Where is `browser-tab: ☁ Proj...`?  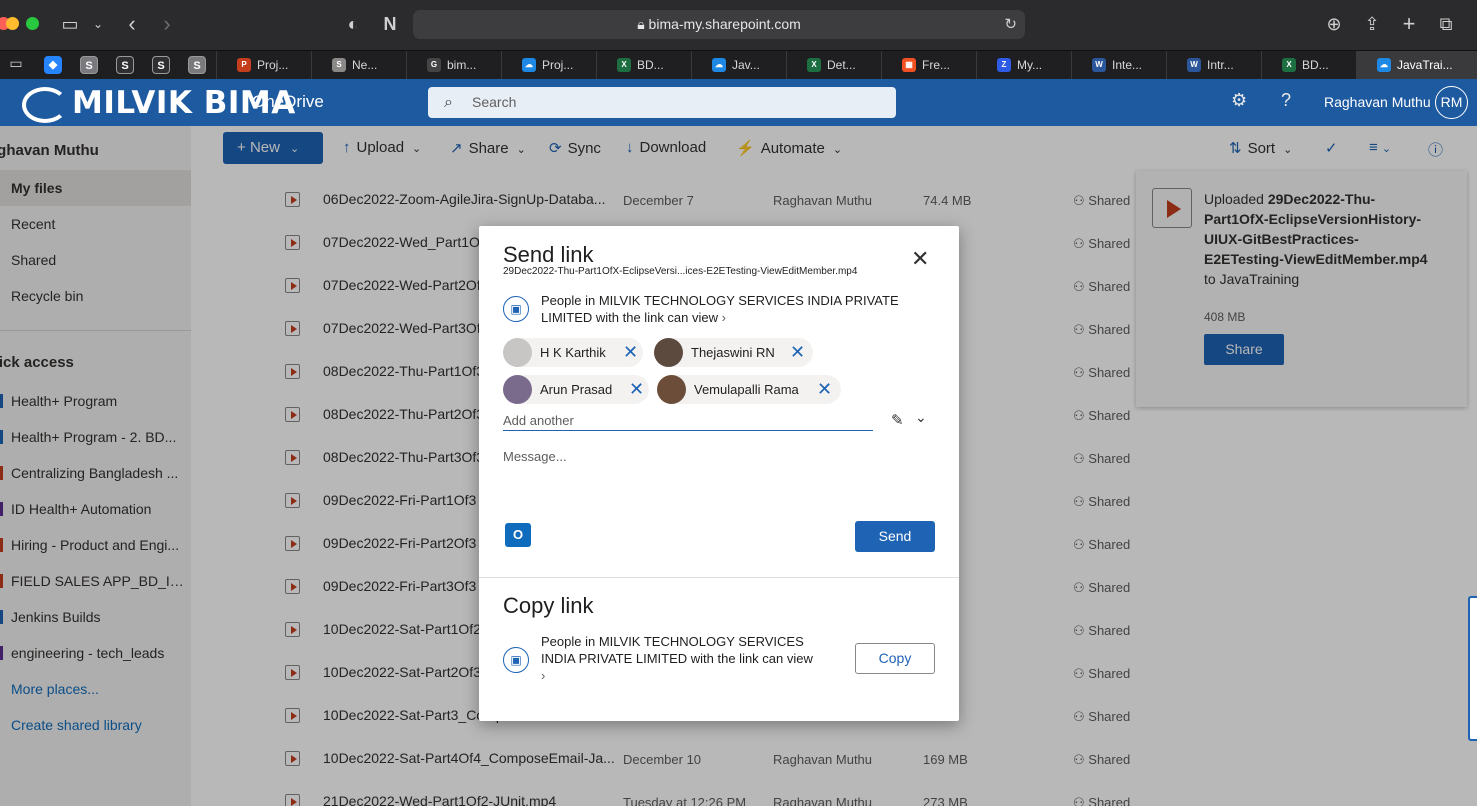
browser-tab: ☁ Proj... is located at coordinates (548, 65).